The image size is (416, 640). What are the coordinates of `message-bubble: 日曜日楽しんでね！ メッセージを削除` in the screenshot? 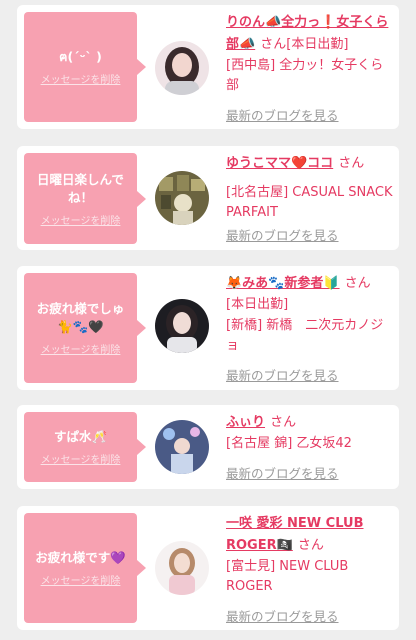 It's located at (85, 198).